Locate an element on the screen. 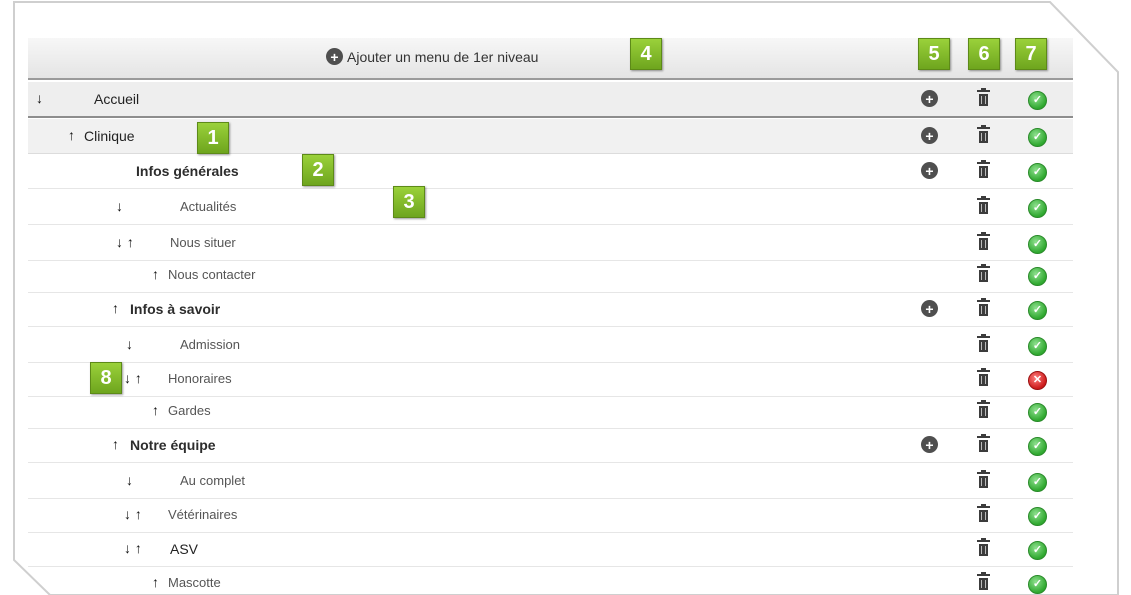 Image resolution: width=1131 pixels, height=595 pixels. menu-row-accueil: ↓ Accueil + ✓ is located at coordinates (550, 100).